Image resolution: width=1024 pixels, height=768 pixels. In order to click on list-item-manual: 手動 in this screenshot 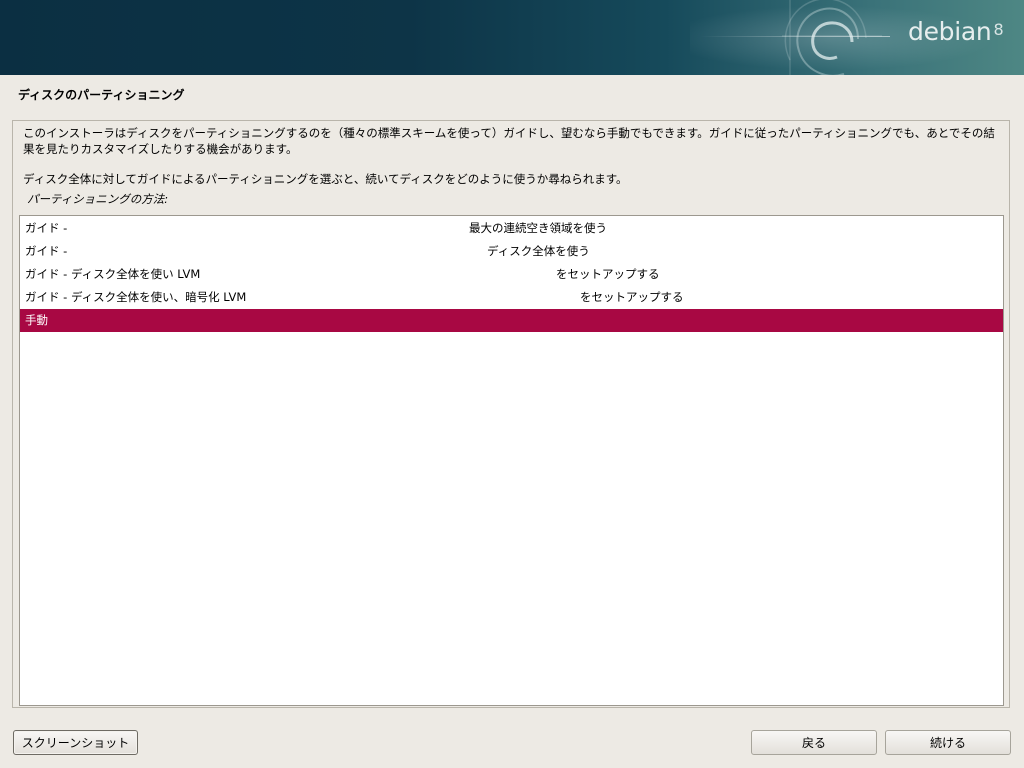, I will do `click(511, 320)`.